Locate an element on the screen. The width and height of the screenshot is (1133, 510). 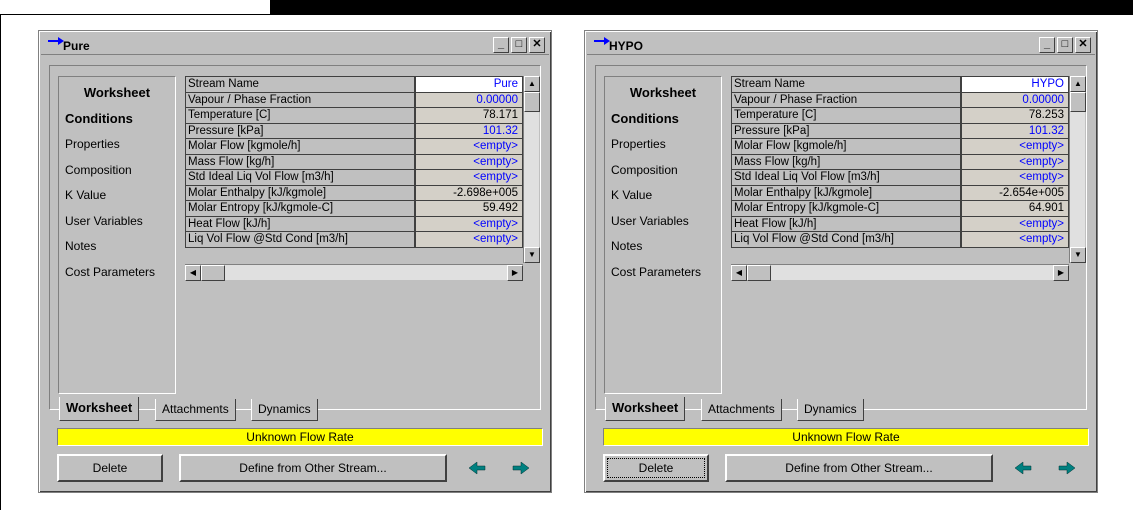
row-label: Molar Entropy [kJ/kgmole-C] is located at coordinates (847, 208).